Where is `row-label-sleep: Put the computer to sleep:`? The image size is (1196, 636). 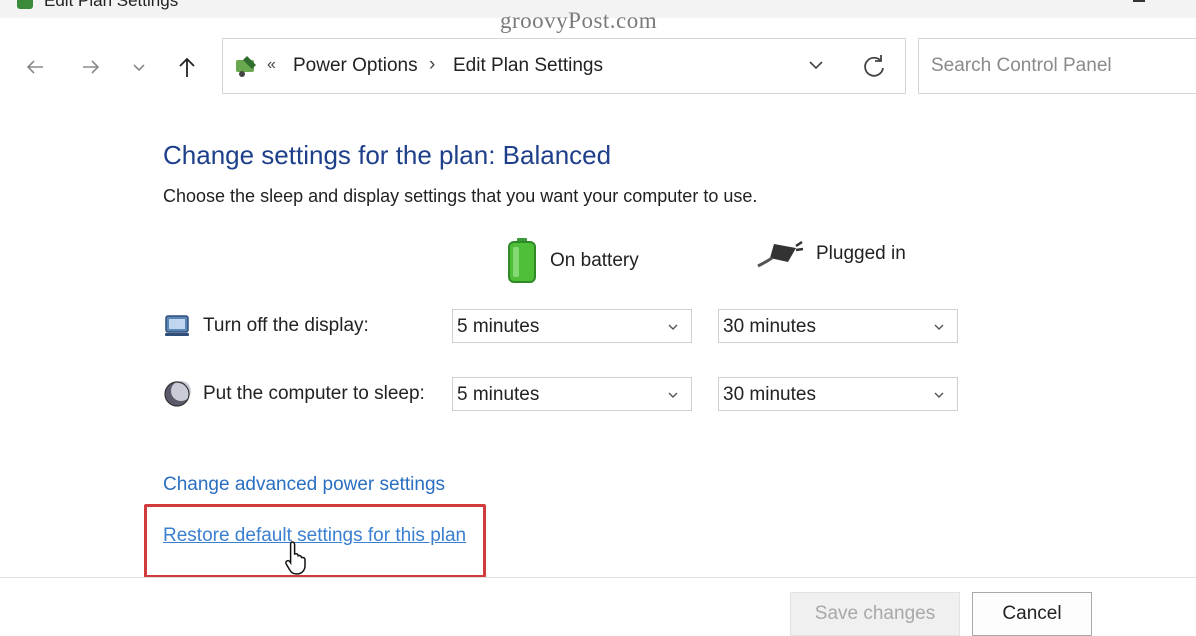
row-label-sleep: Put the computer to sleep: is located at coordinates (294, 394).